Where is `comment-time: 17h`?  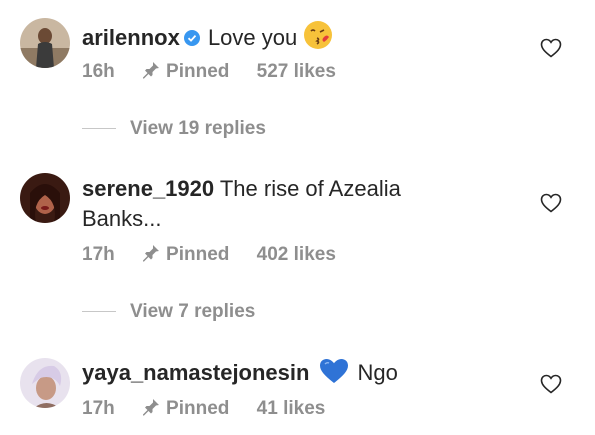
comment-time: 17h is located at coordinates (98, 408).